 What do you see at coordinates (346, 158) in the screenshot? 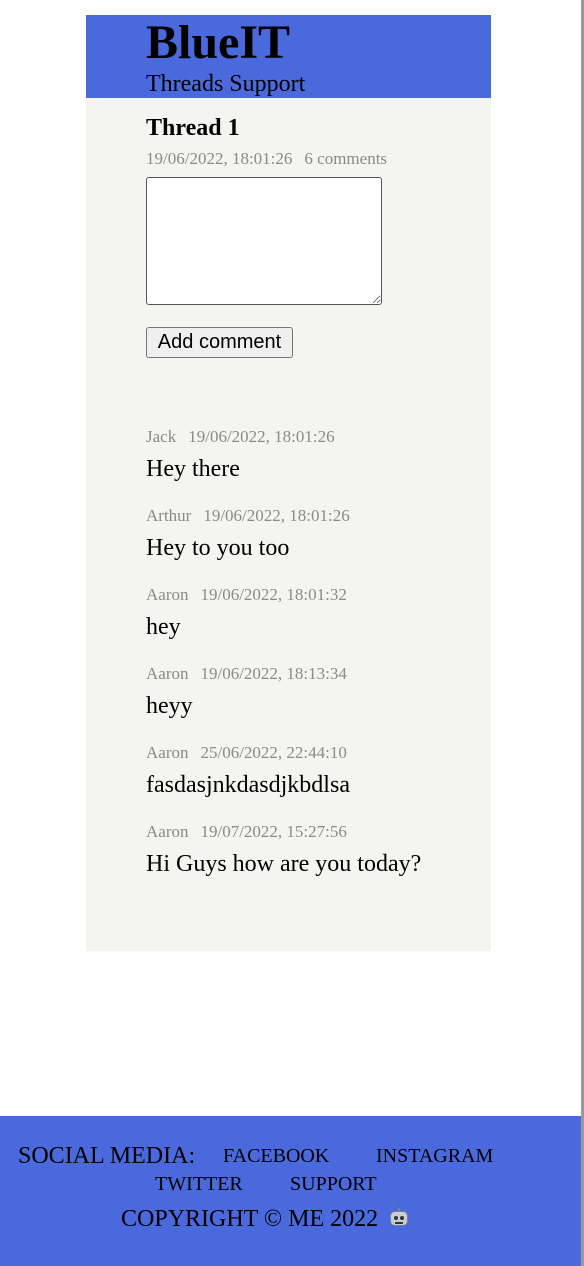
I see `thread-comment-count: 6 comments` at bounding box center [346, 158].